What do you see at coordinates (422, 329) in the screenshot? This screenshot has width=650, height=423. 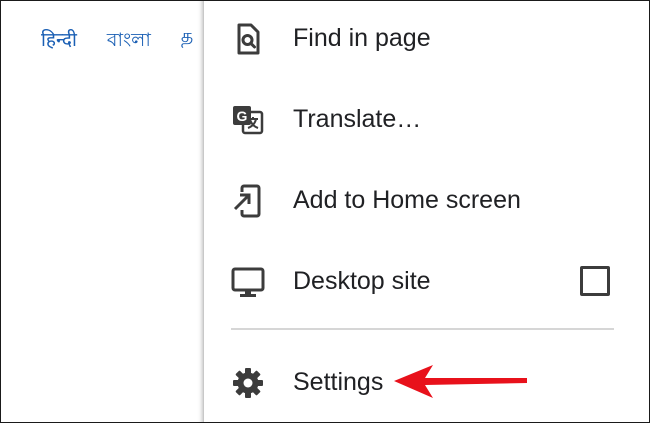 I see `menu-divider` at bounding box center [422, 329].